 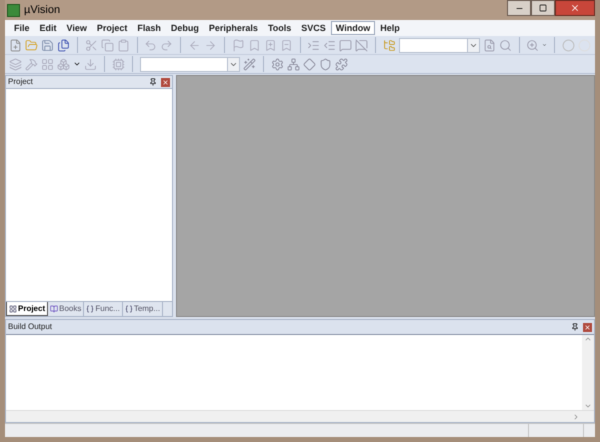 I want to click on menu-item: View, so click(x=77, y=28).